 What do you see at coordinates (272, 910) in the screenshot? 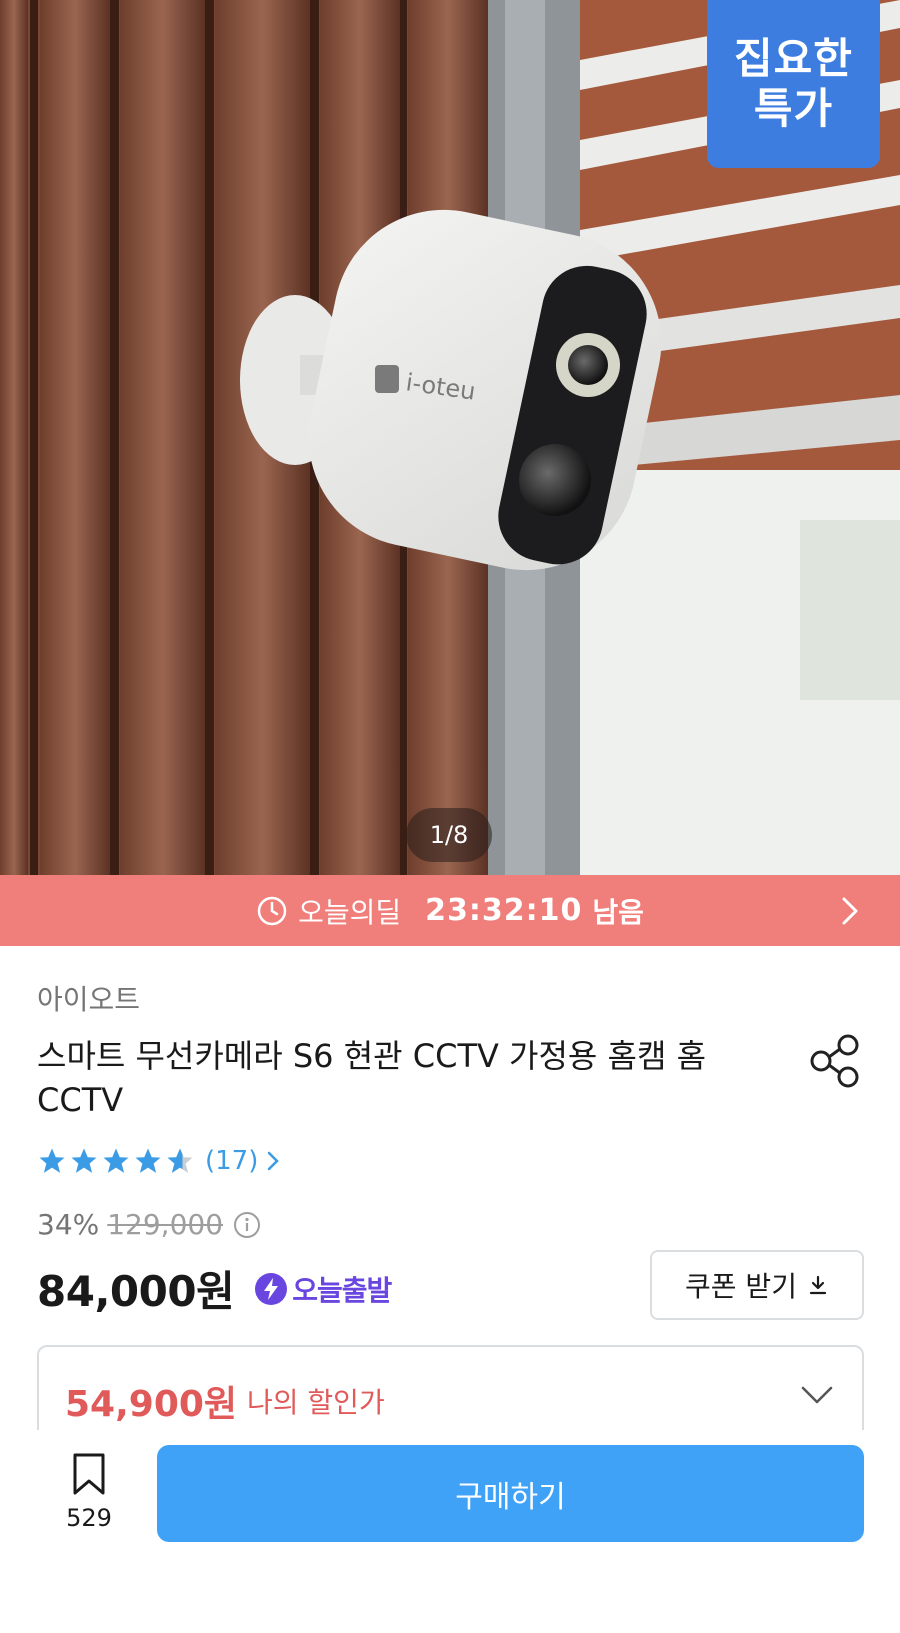
I see `clock-icon` at bounding box center [272, 910].